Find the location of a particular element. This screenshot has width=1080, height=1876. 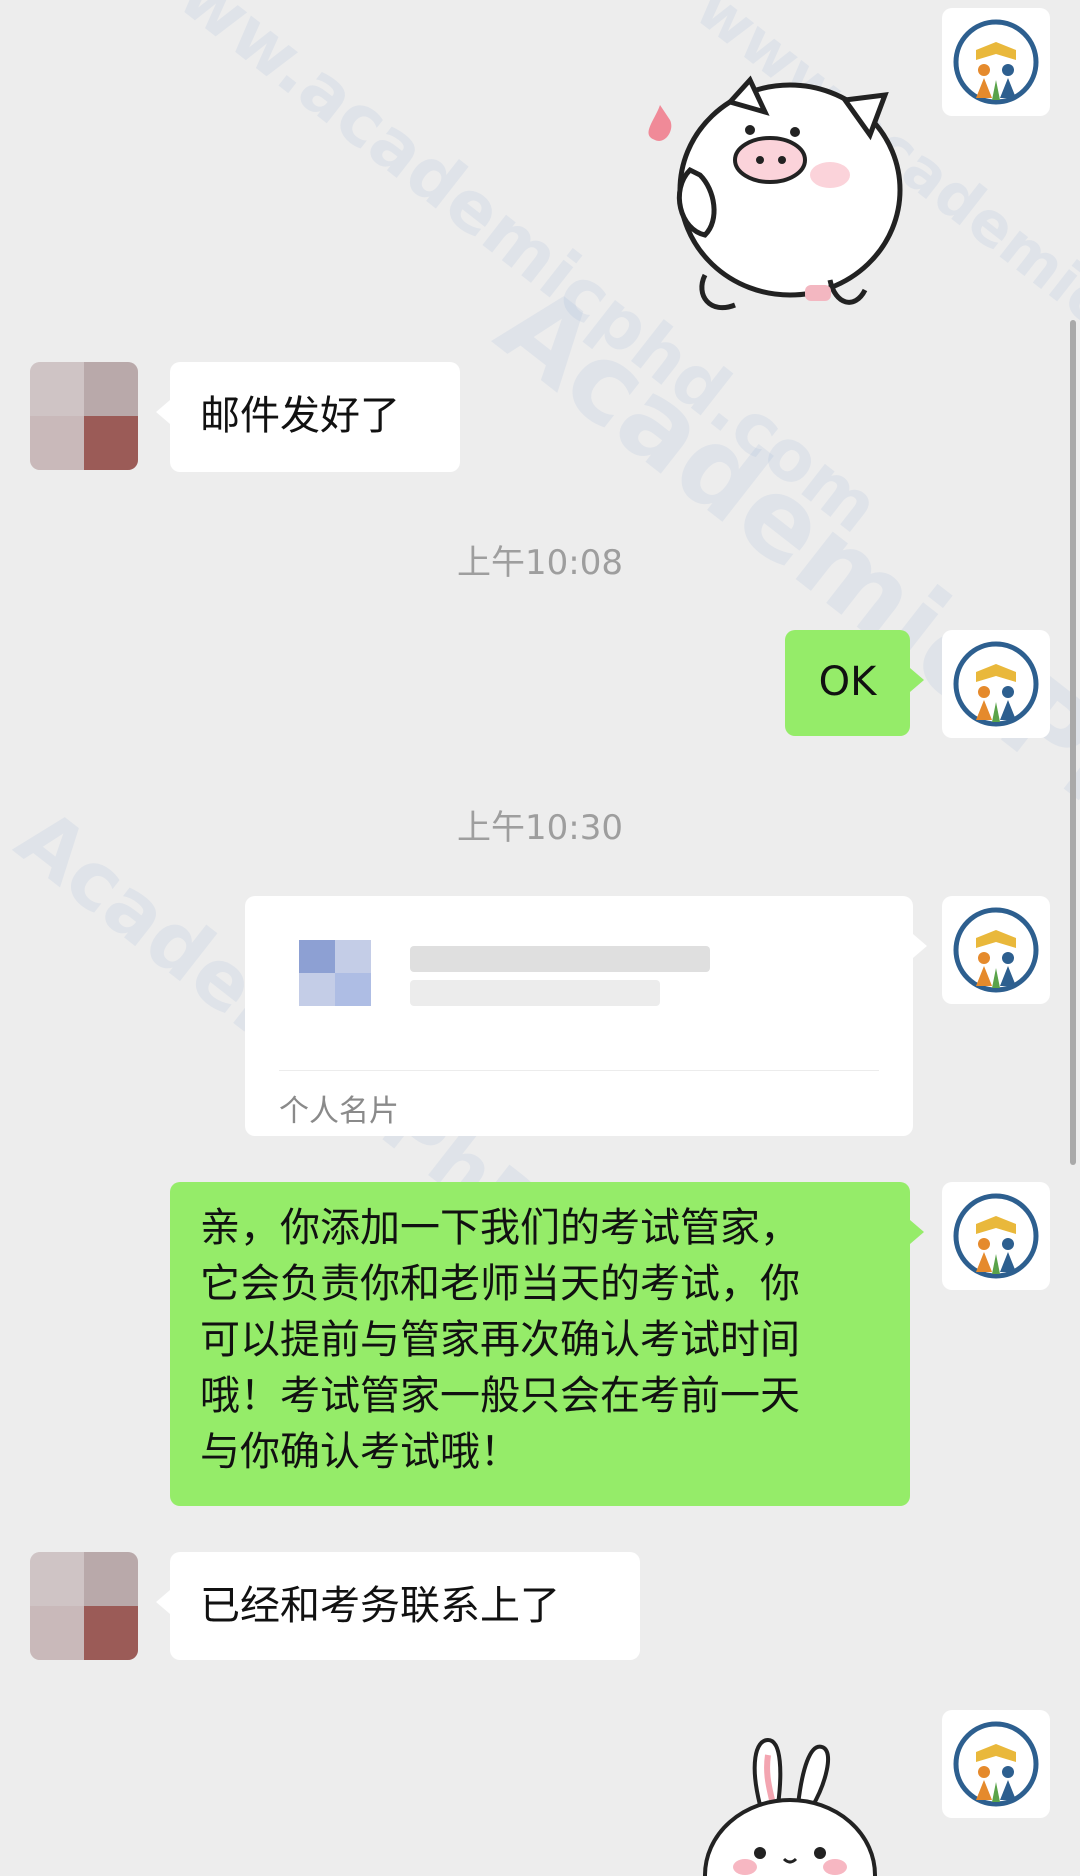

message-line: 与你确认考试哦！ is located at coordinates (360, 1452).